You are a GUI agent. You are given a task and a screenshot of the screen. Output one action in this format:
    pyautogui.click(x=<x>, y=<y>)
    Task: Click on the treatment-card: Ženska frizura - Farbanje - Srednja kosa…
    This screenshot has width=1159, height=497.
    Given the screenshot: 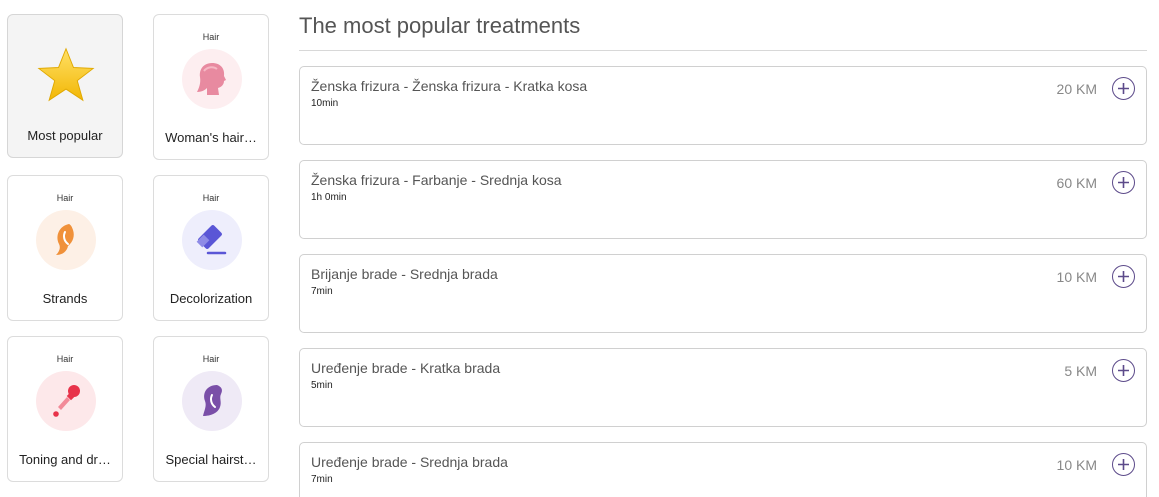 What is the action you would take?
    pyautogui.click(x=723, y=199)
    